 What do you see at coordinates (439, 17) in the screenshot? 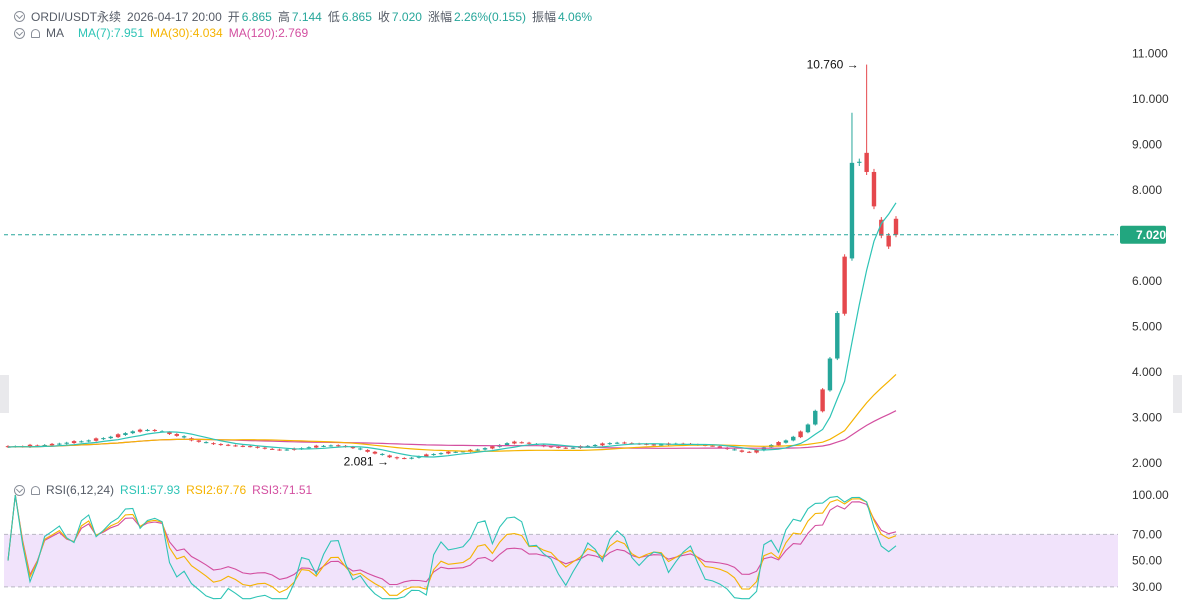
I see `change-label: 涨幅` at bounding box center [439, 17].